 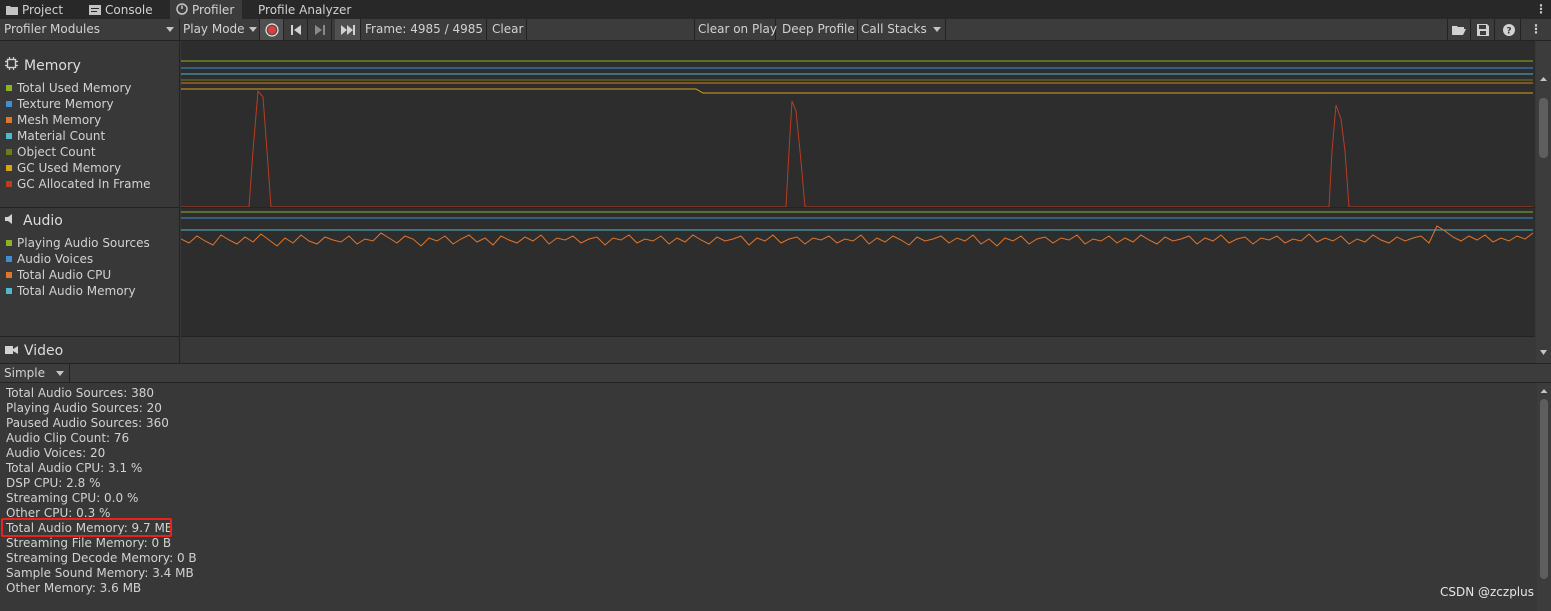 What do you see at coordinates (74, 588) in the screenshot?
I see `detail-line: Other Memory: 3.6 MB` at bounding box center [74, 588].